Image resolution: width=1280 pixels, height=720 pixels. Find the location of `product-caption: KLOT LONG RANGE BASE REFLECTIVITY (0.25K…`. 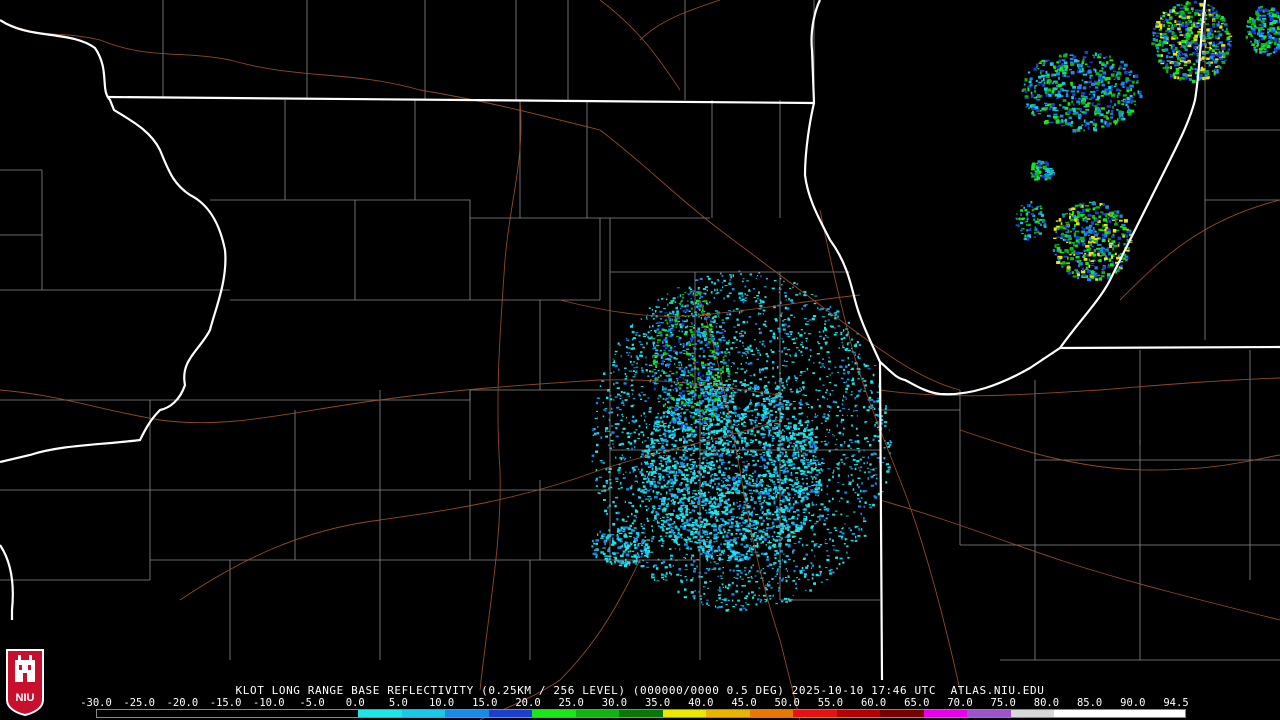

product-caption: KLOT LONG RANGE BASE REFLECTIVITY (0.25K… is located at coordinates (640, 690).